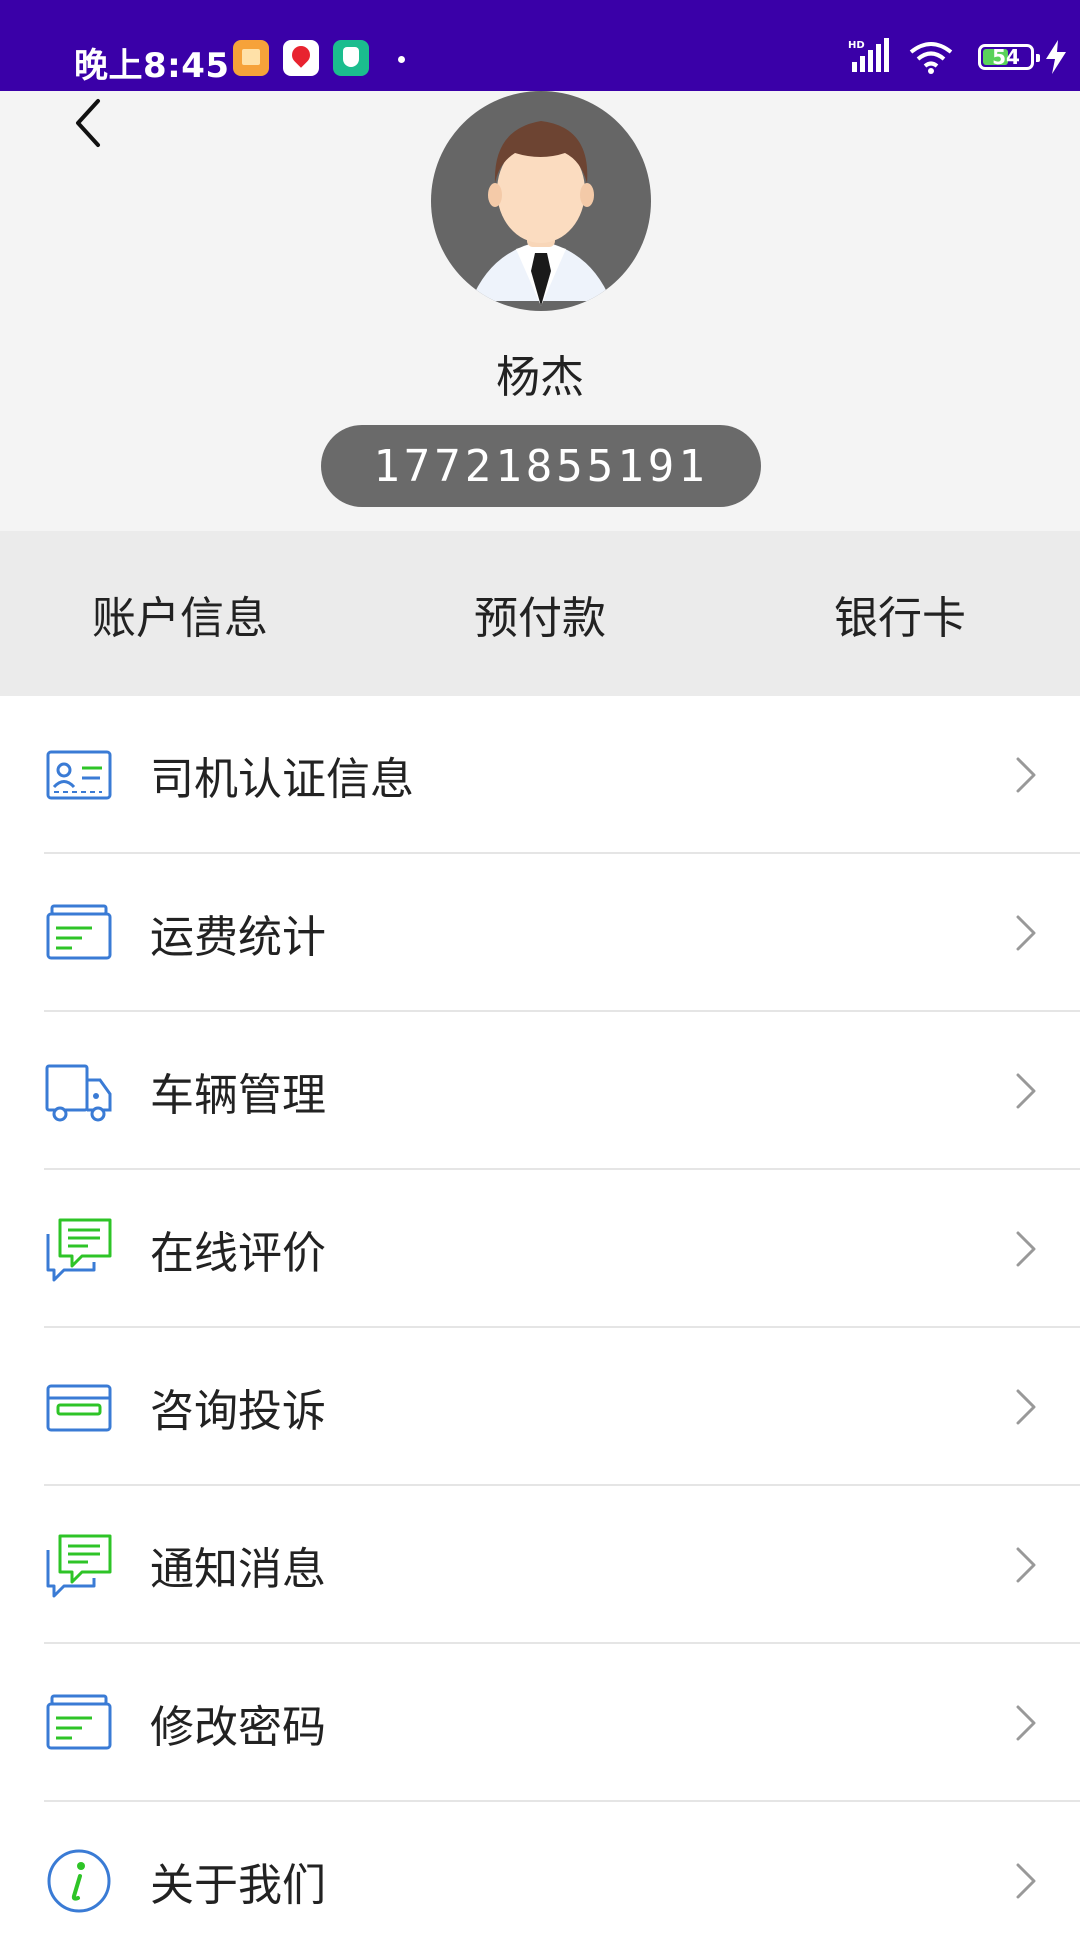 The image size is (1080, 1960). I want to click on menu-item-online-review: 在线评价, so click(540, 1249).